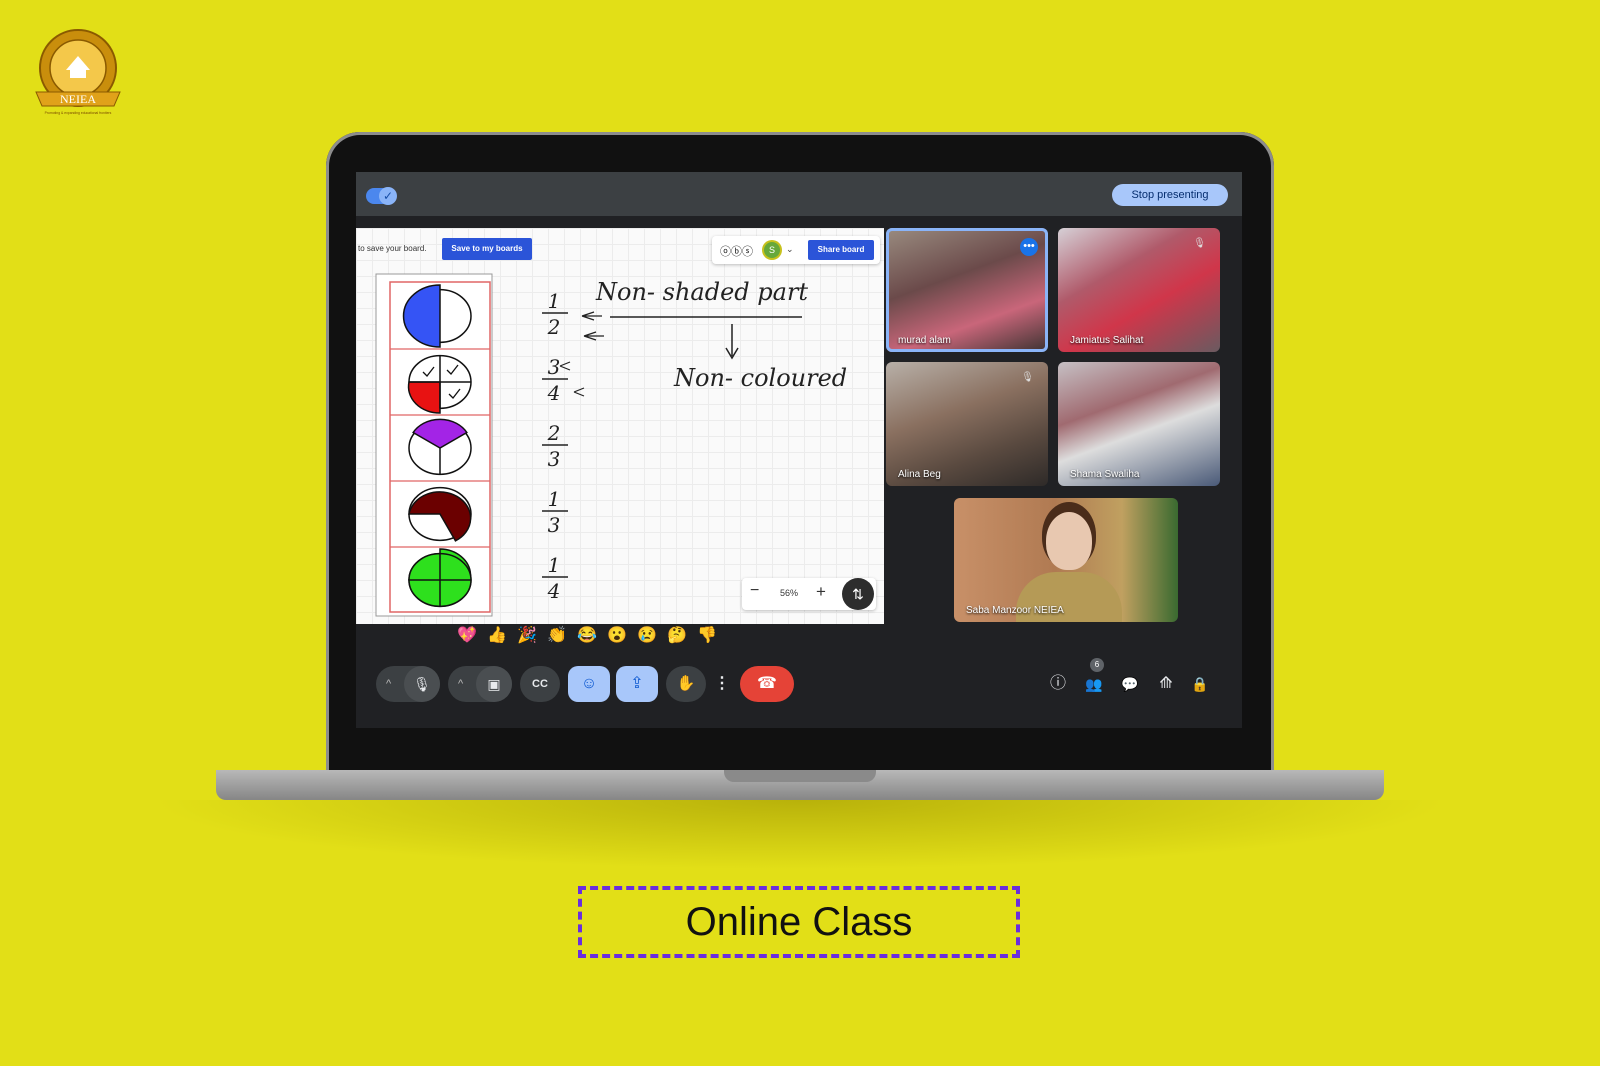 The height and width of the screenshot is (1066, 1600). Describe the element at coordinates (497, 636) in the screenshot. I see `reaction-thumbs-up-icon: 👍` at that location.